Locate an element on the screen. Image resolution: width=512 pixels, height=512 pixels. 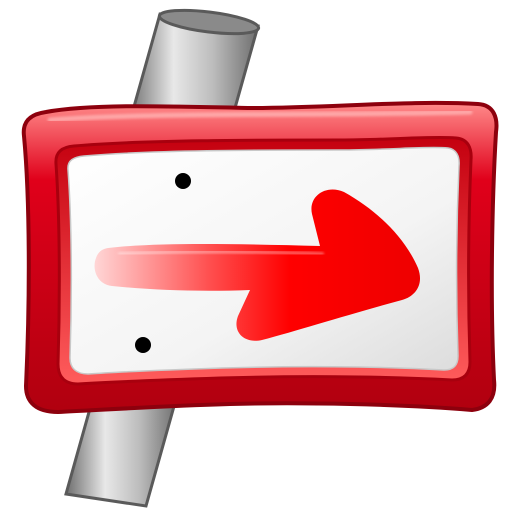
bolt-bottom is located at coordinates (143, 345).